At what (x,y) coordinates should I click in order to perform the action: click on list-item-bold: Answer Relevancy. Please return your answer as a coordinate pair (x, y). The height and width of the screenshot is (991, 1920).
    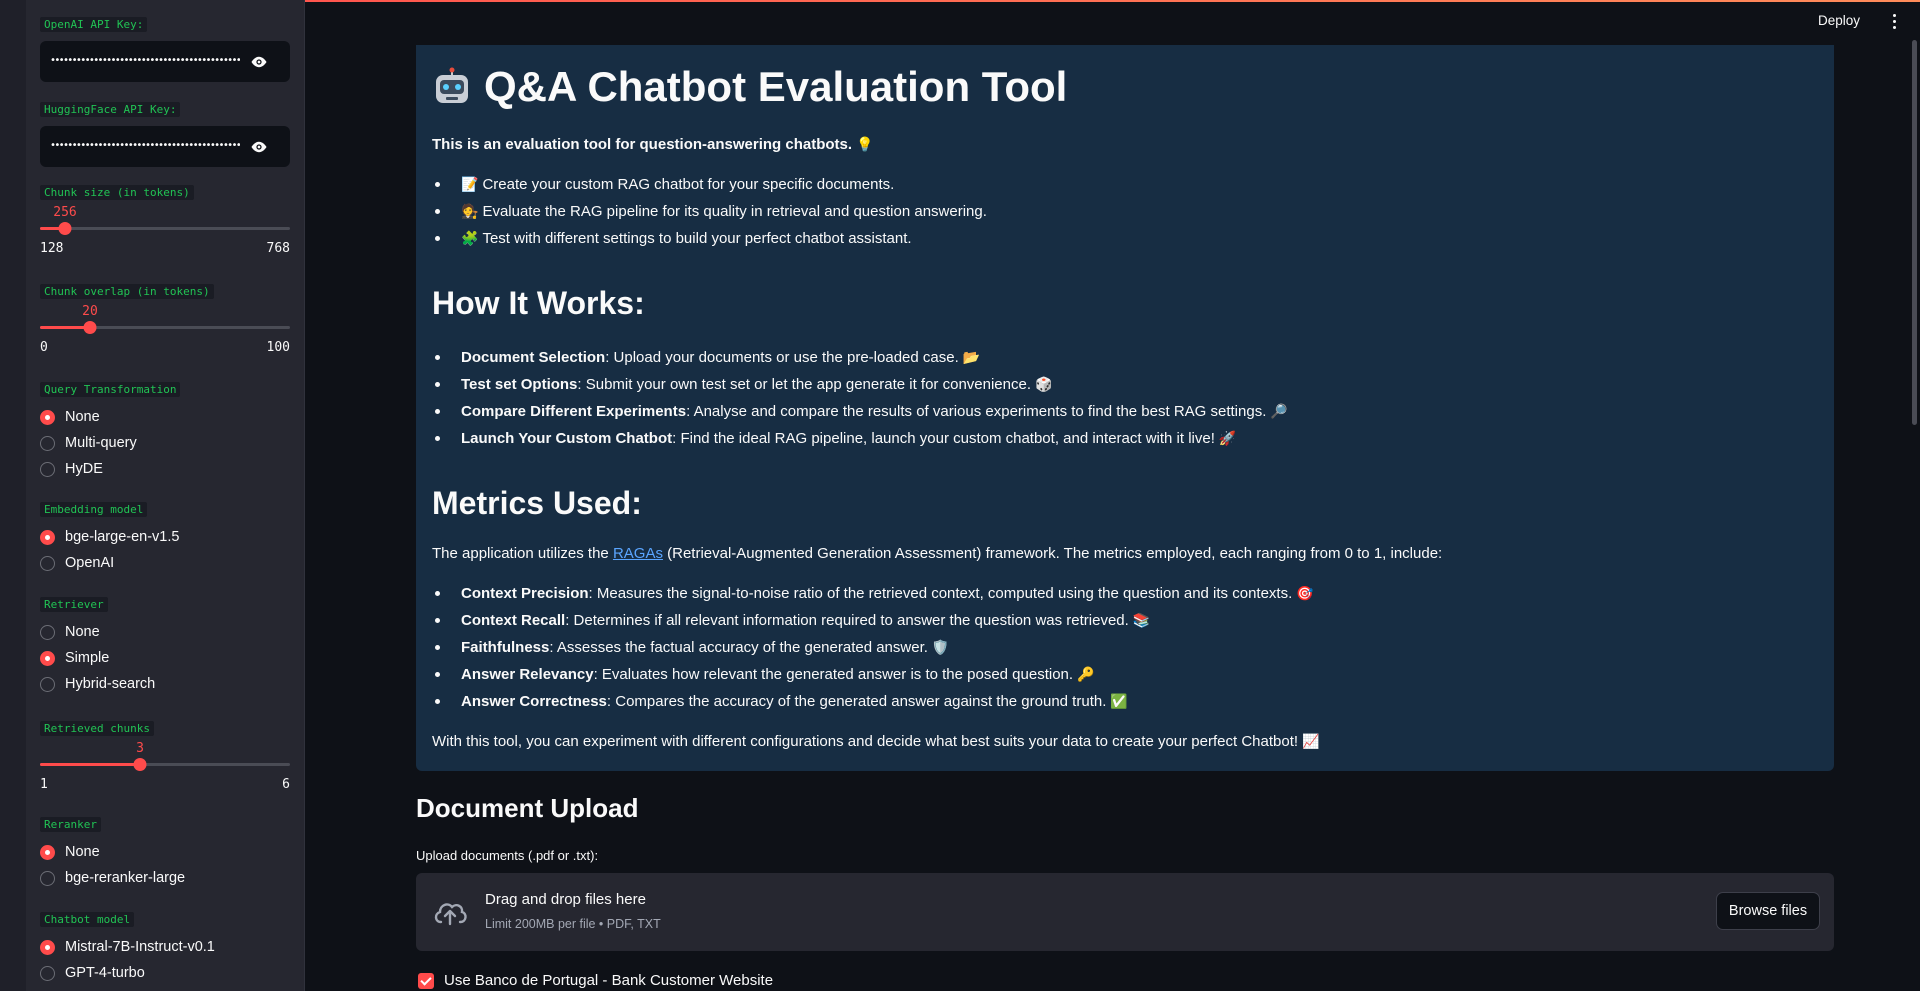
    Looking at the image, I should click on (527, 674).